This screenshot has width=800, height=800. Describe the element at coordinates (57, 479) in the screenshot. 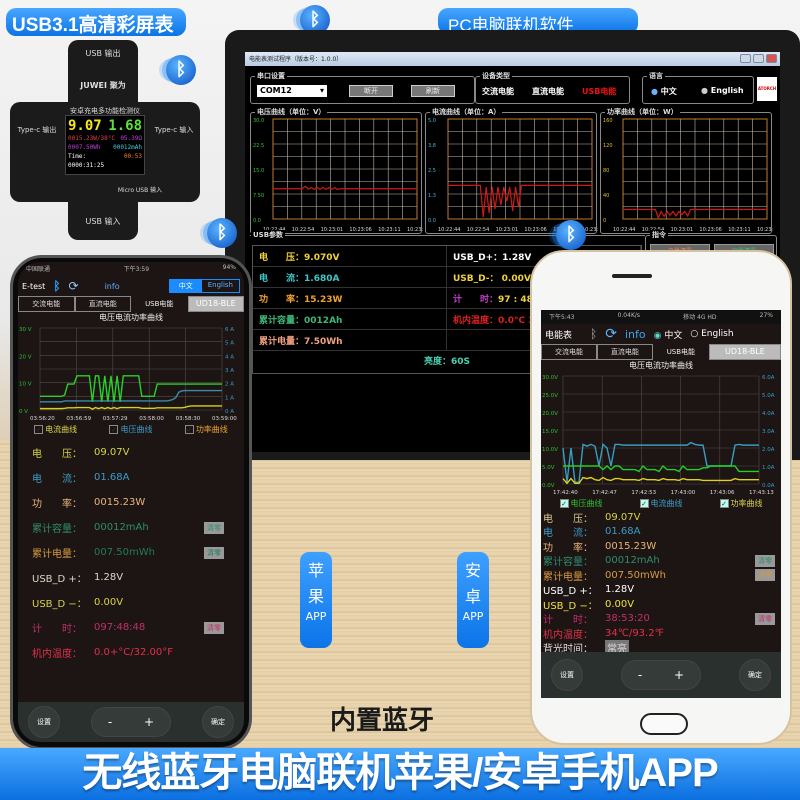

I see `value-label: 电 流：` at that location.